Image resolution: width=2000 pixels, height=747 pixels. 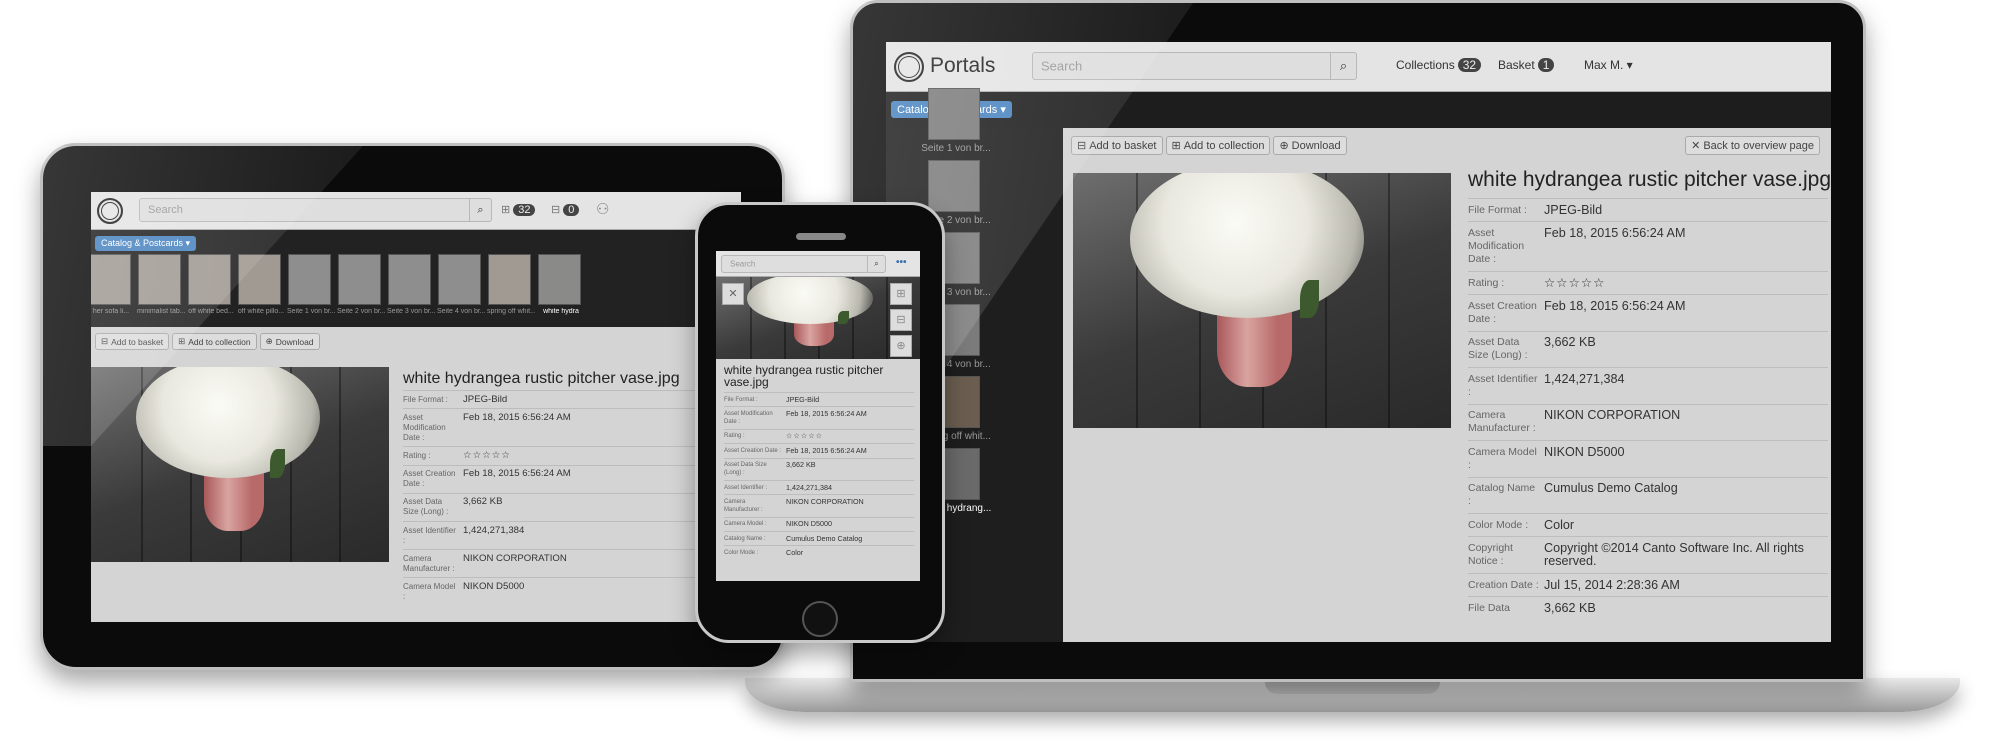 What do you see at coordinates (1489, 607) in the screenshot?
I see `metadata-label: File Data` at bounding box center [1489, 607].